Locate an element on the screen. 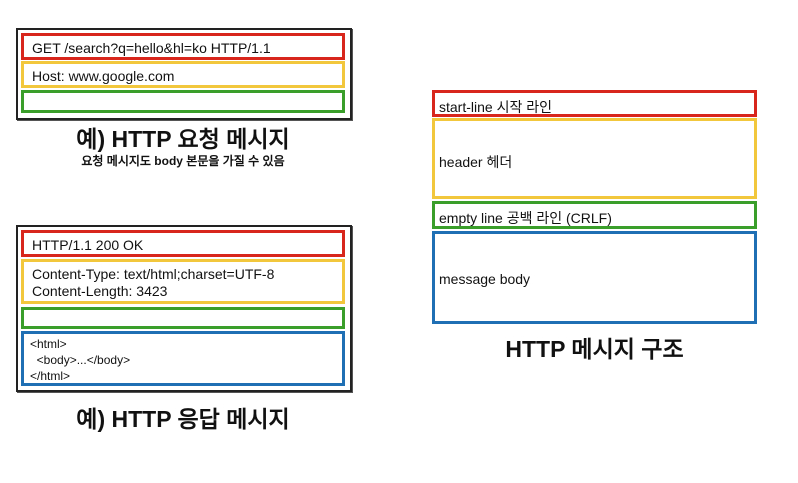 The width and height of the screenshot is (798, 483). structure-header-box: header 헤더 is located at coordinates (594, 158).